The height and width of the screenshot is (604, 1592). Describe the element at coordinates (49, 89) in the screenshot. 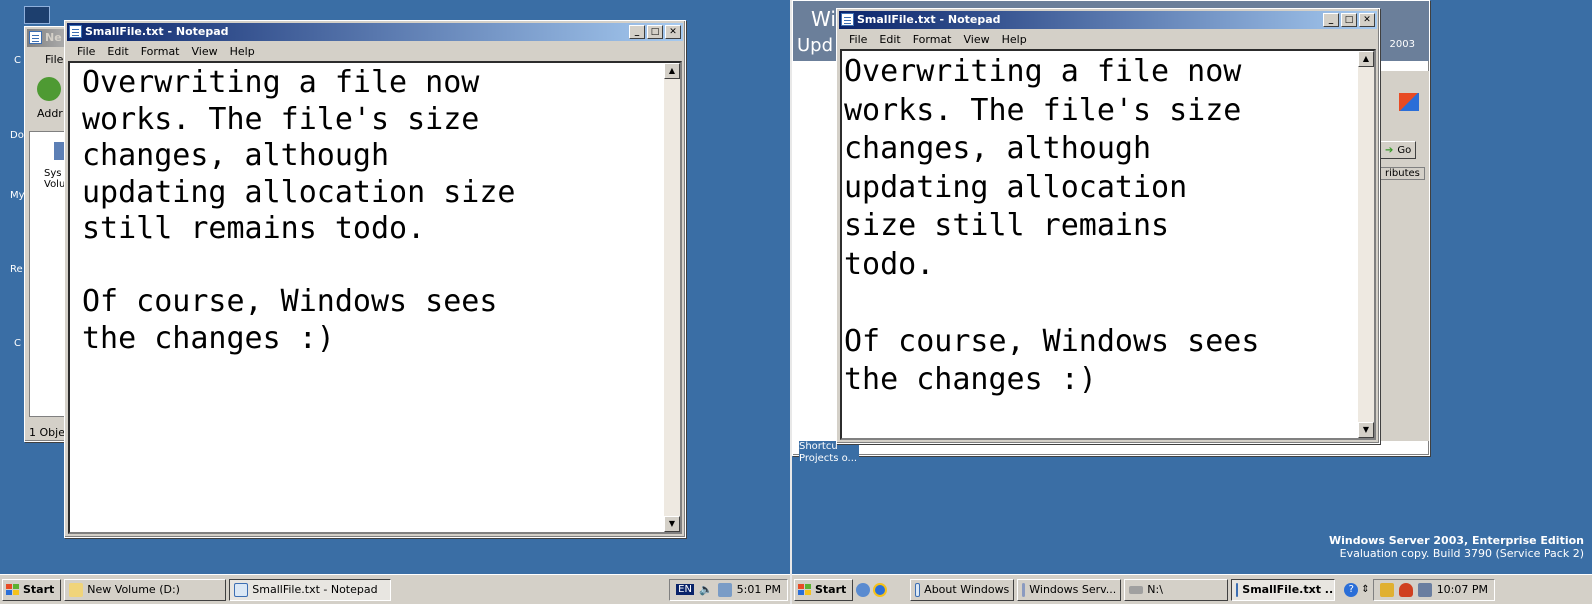

I see `back-arrow-icon` at that location.